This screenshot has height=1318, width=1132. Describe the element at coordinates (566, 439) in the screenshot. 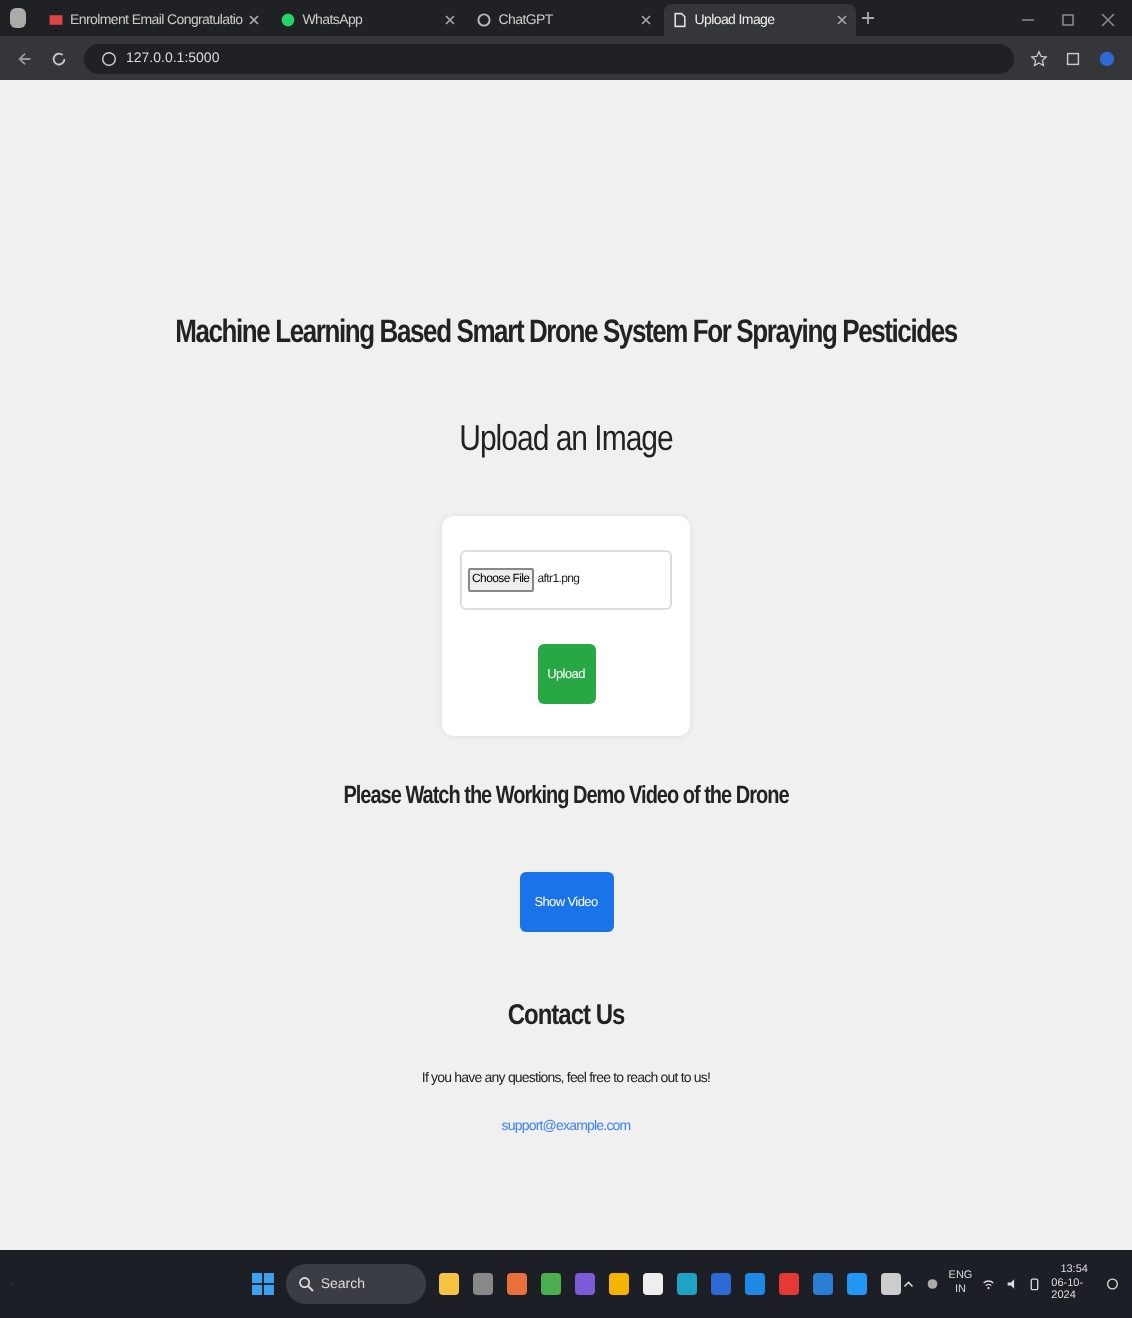

I see `upload-heading: Upload an Image` at that location.